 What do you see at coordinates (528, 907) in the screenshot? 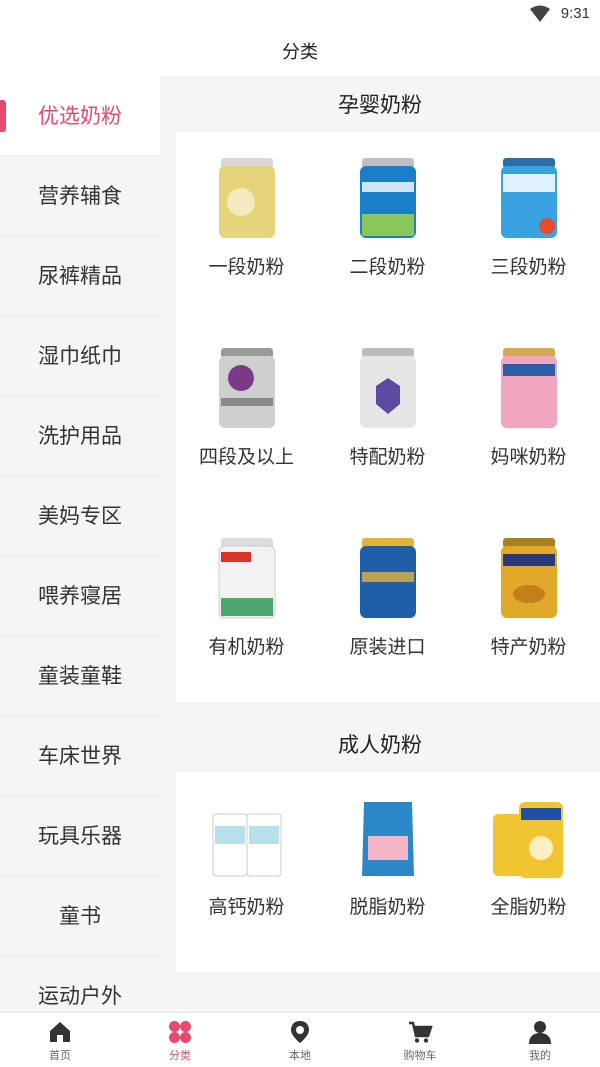
I see `category-label: 全脂奶粉` at bounding box center [528, 907].